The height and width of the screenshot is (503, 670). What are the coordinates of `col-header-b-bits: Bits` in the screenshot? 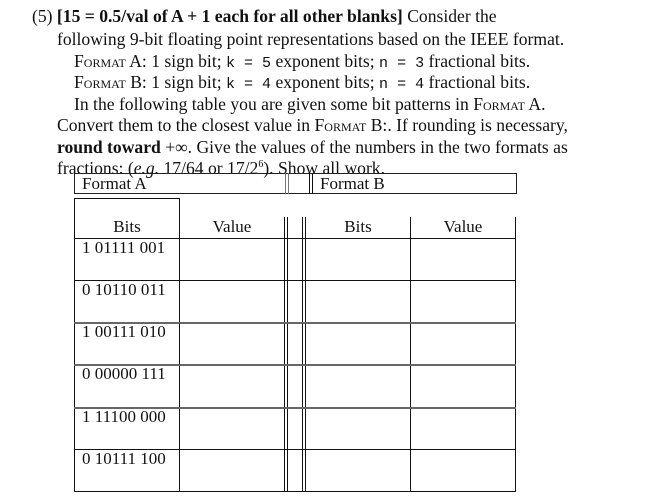 It's located at (358, 226).